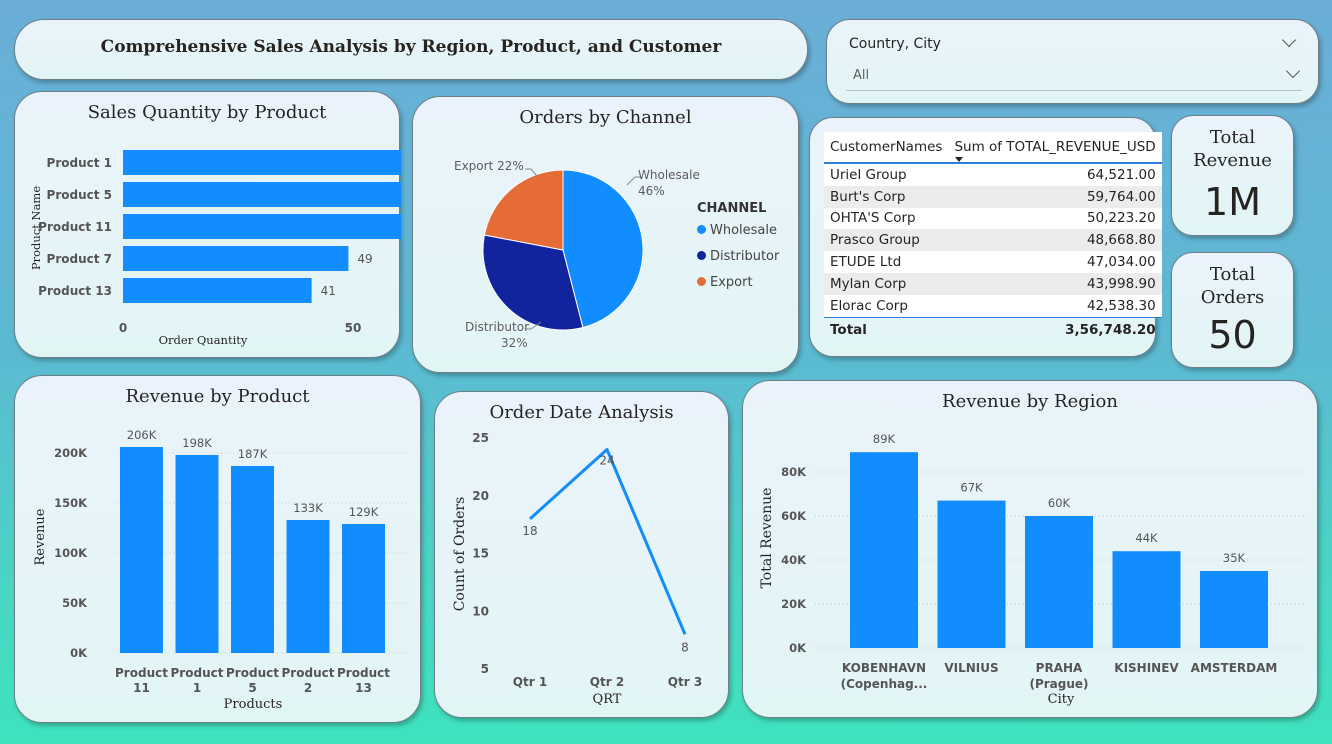 The image size is (1332, 744). Describe the element at coordinates (886, 262) in the screenshot. I see `customer-name: ETUDE Ltd` at that location.